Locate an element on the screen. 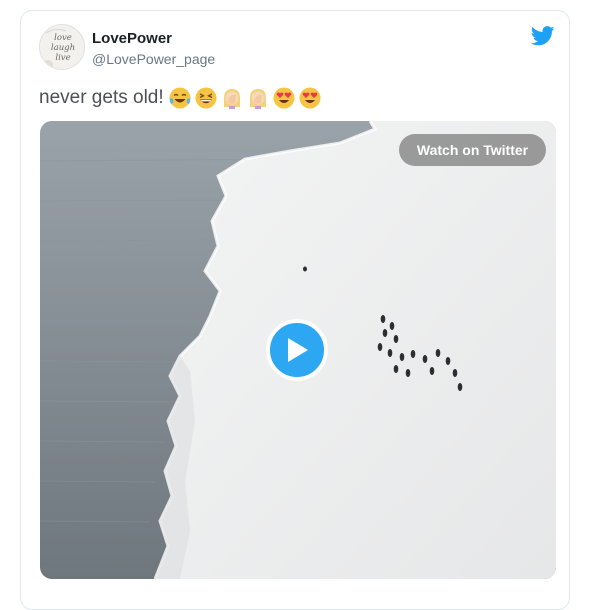 Image resolution: width=589 pixels, height=610 pixels. svg-text: laugh is located at coordinates (63, 48).